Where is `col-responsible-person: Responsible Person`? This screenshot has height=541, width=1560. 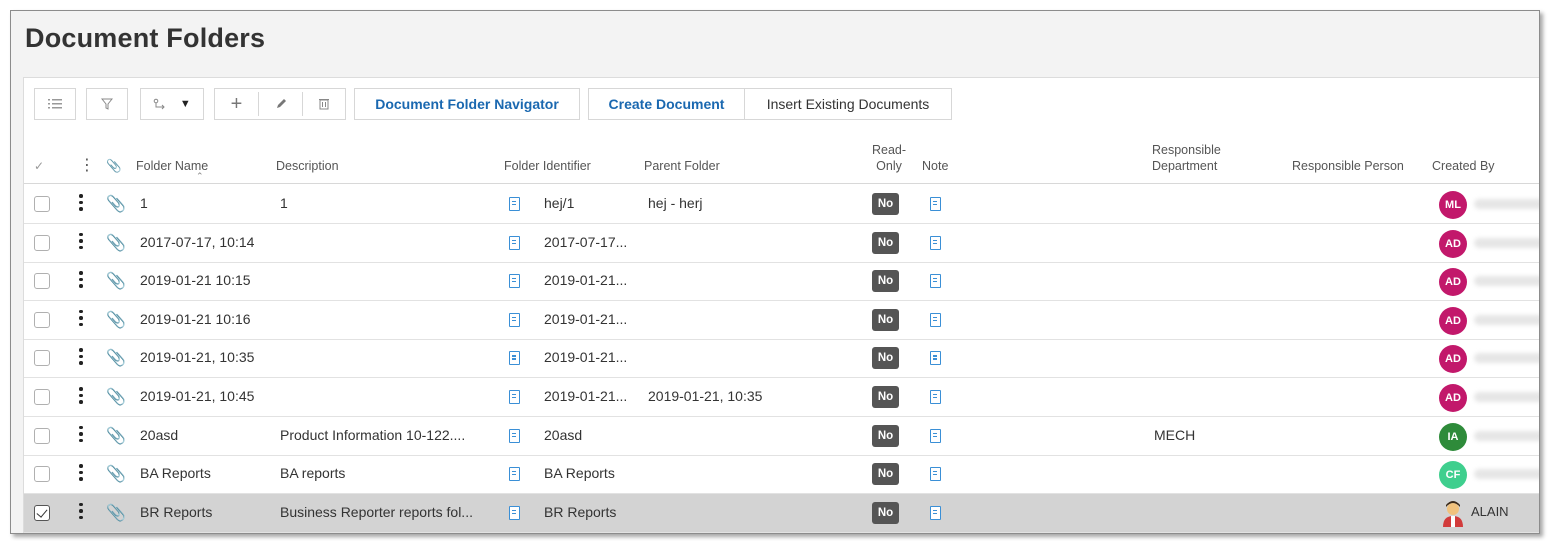 col-responsible-person: Responsible Person is located at coordinates (1348, 166).